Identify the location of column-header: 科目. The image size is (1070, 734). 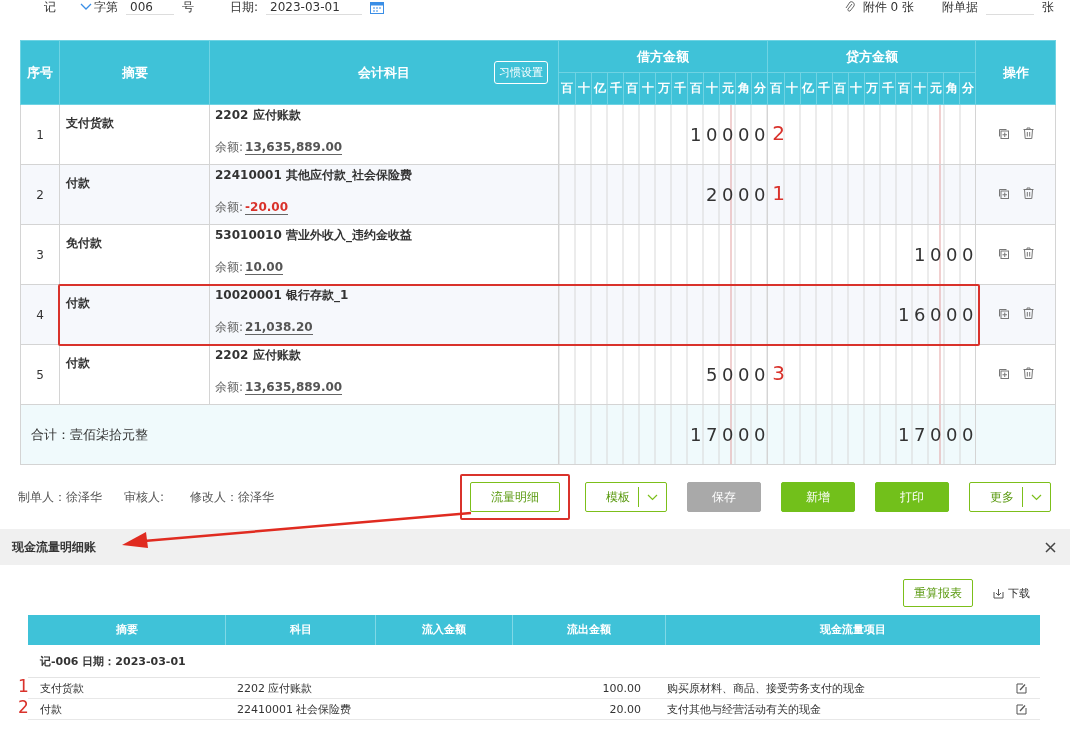
(300, 630).